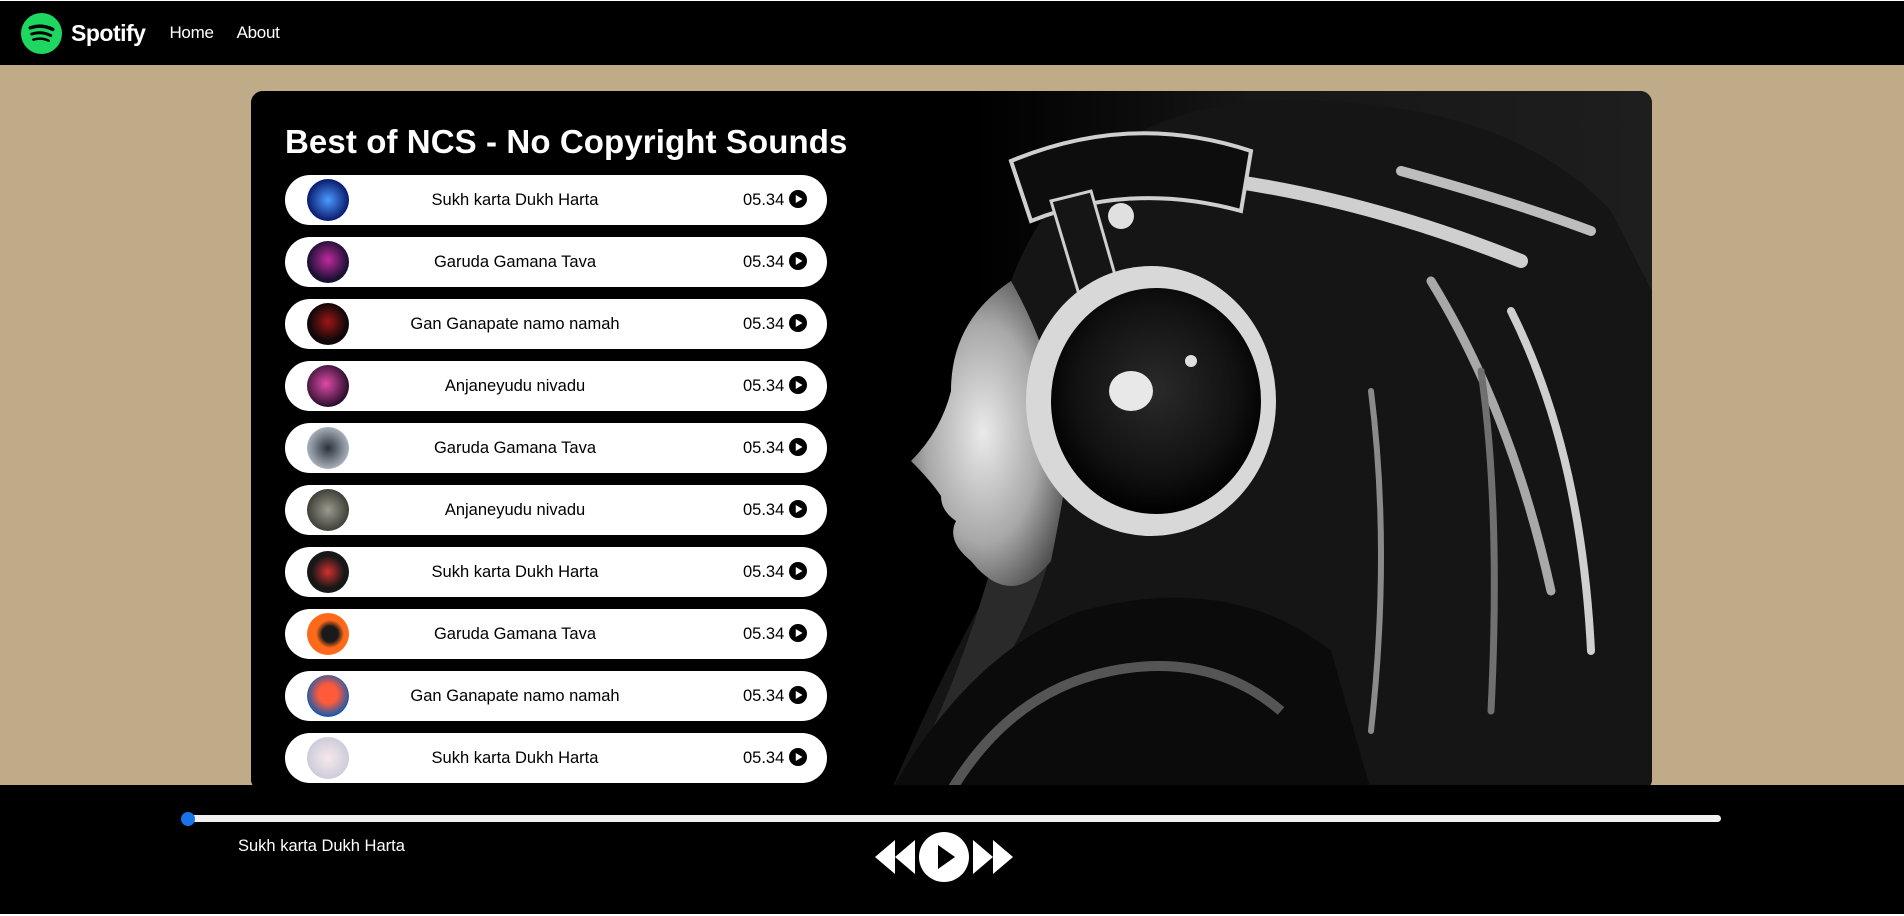 This screenshot has width=1904, height=916. I want to click on play-icon, so click(944, 857).